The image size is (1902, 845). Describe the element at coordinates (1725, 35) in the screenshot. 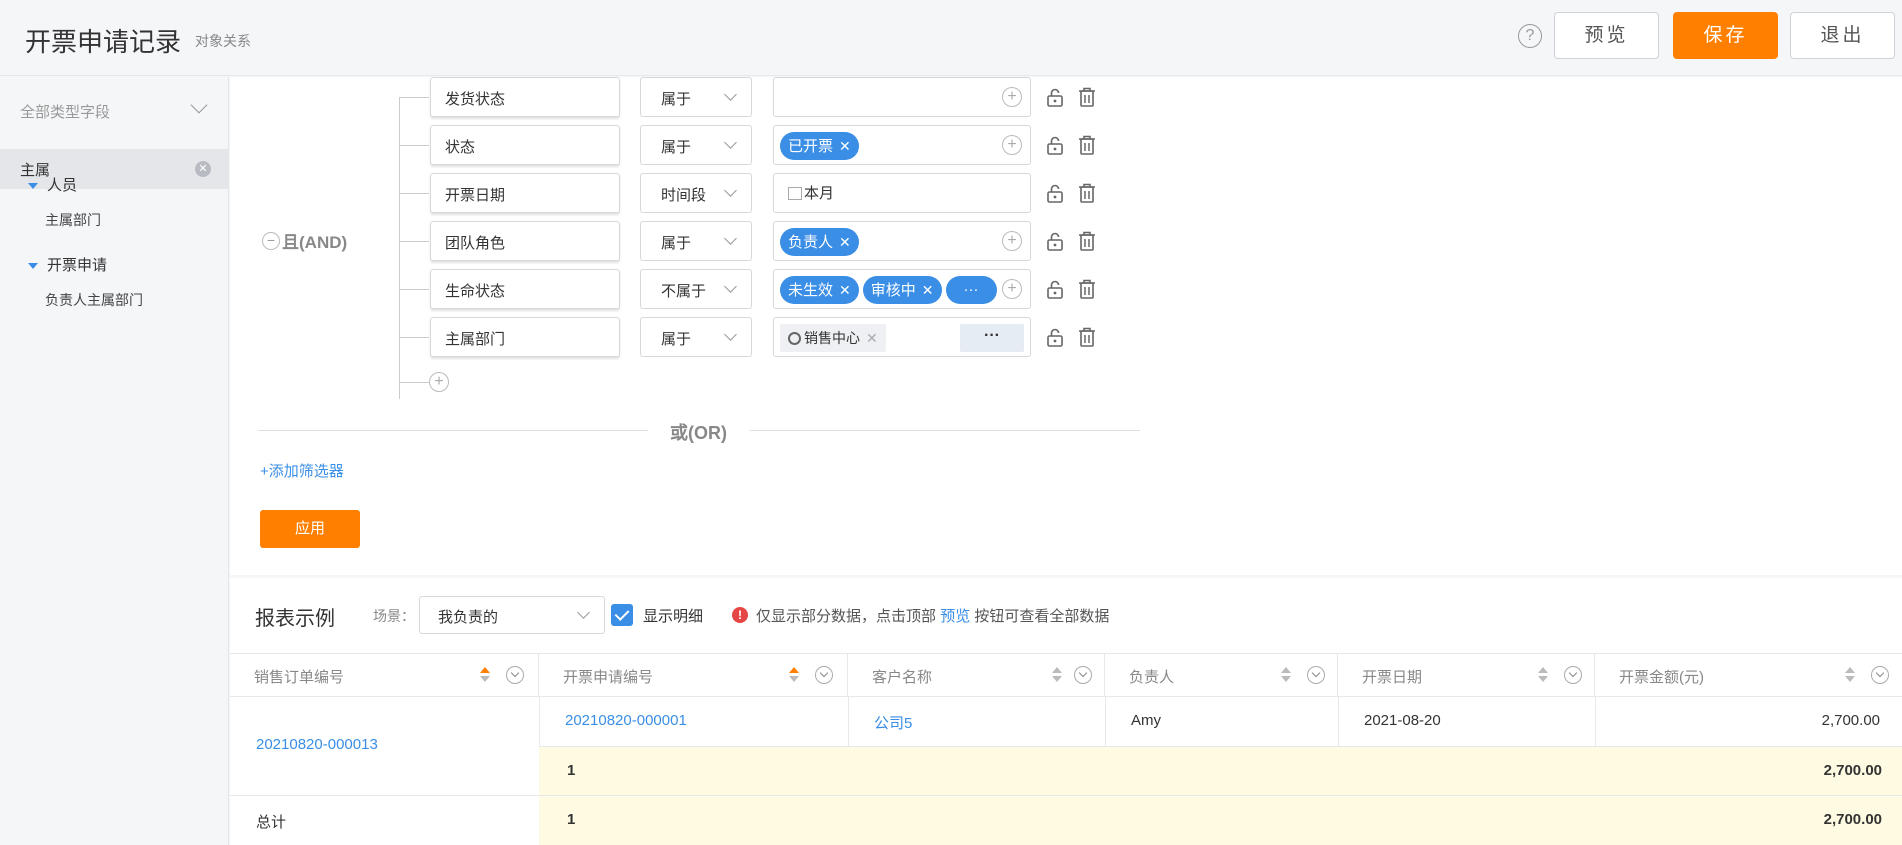

I see `save-button: 保存` at that location.